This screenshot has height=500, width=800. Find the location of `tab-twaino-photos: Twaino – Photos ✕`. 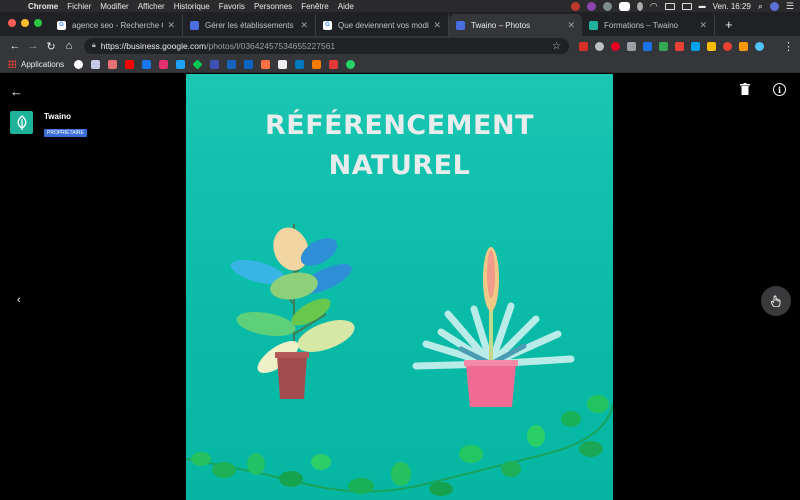

tab-twaino-photos: Twaino – Photos ✕ is located at coordinates (515, 25).